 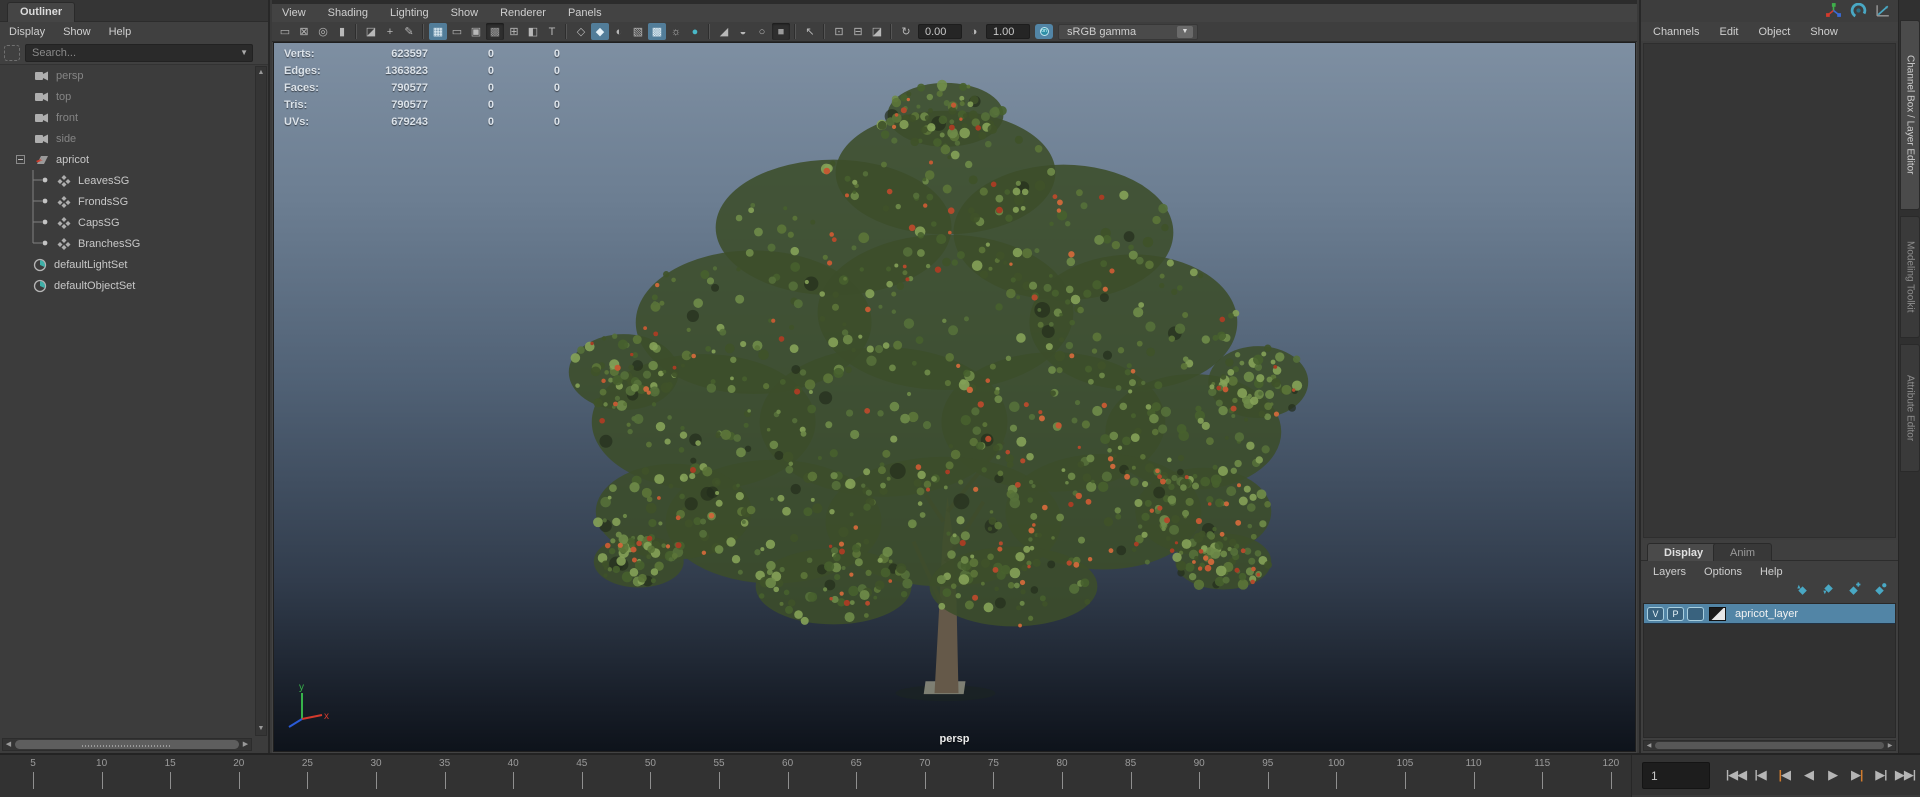 What do you see at coordinates (465, 13) in the screenshot?
I see `viewport-menu-show: Show` at bounding box center [465, 13].